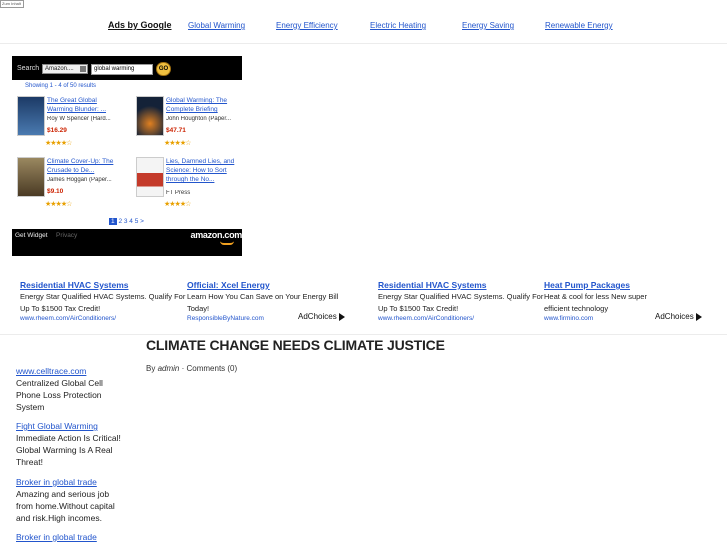  Describe the element at coordinates (216, 235) in the screenshot. I see `amazon-logo: amazon.com` at that location.